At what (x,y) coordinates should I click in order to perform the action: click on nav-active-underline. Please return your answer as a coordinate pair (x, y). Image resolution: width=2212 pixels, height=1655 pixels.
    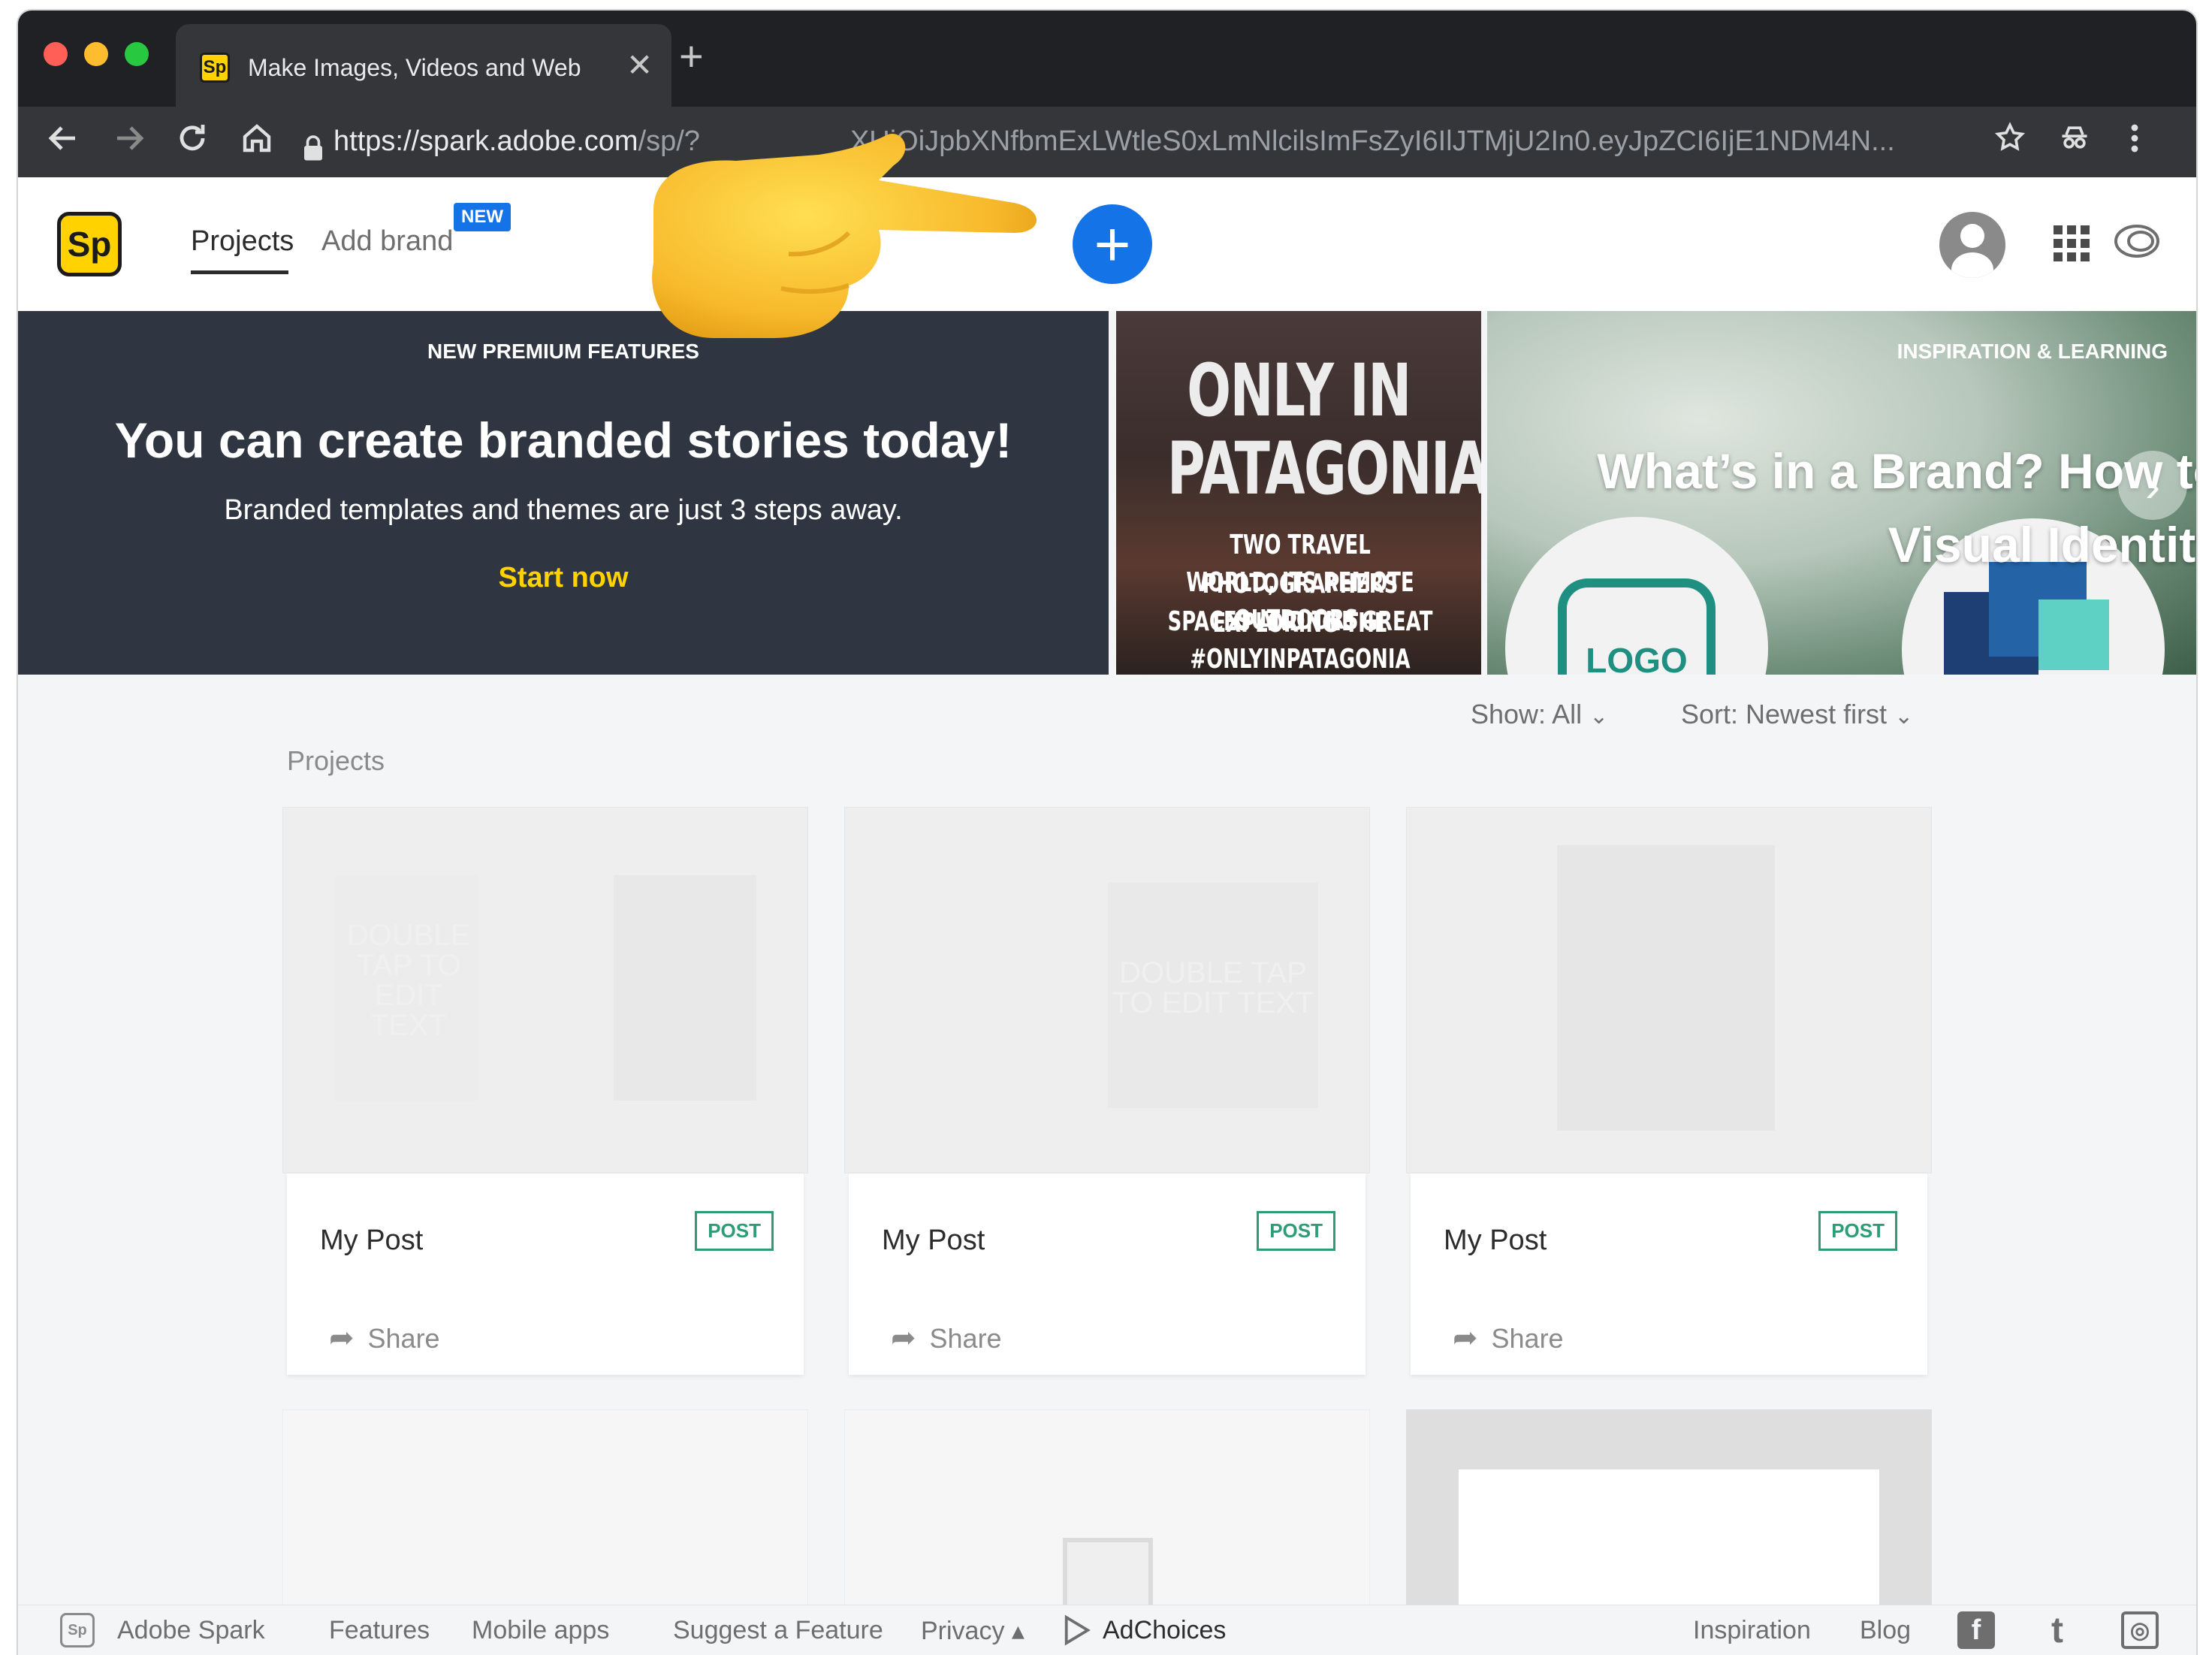
    Looking at the image, I should click on (239, 272).